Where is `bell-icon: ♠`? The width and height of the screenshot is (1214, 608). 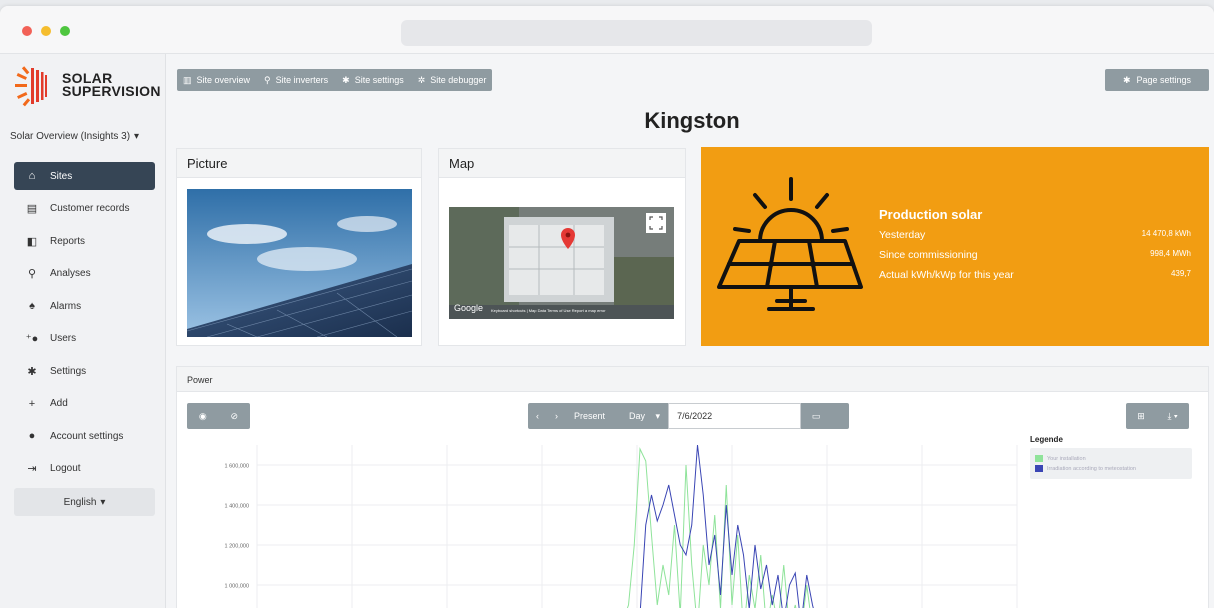
bell-icon: ♠ is located at coordinates (32, 306).